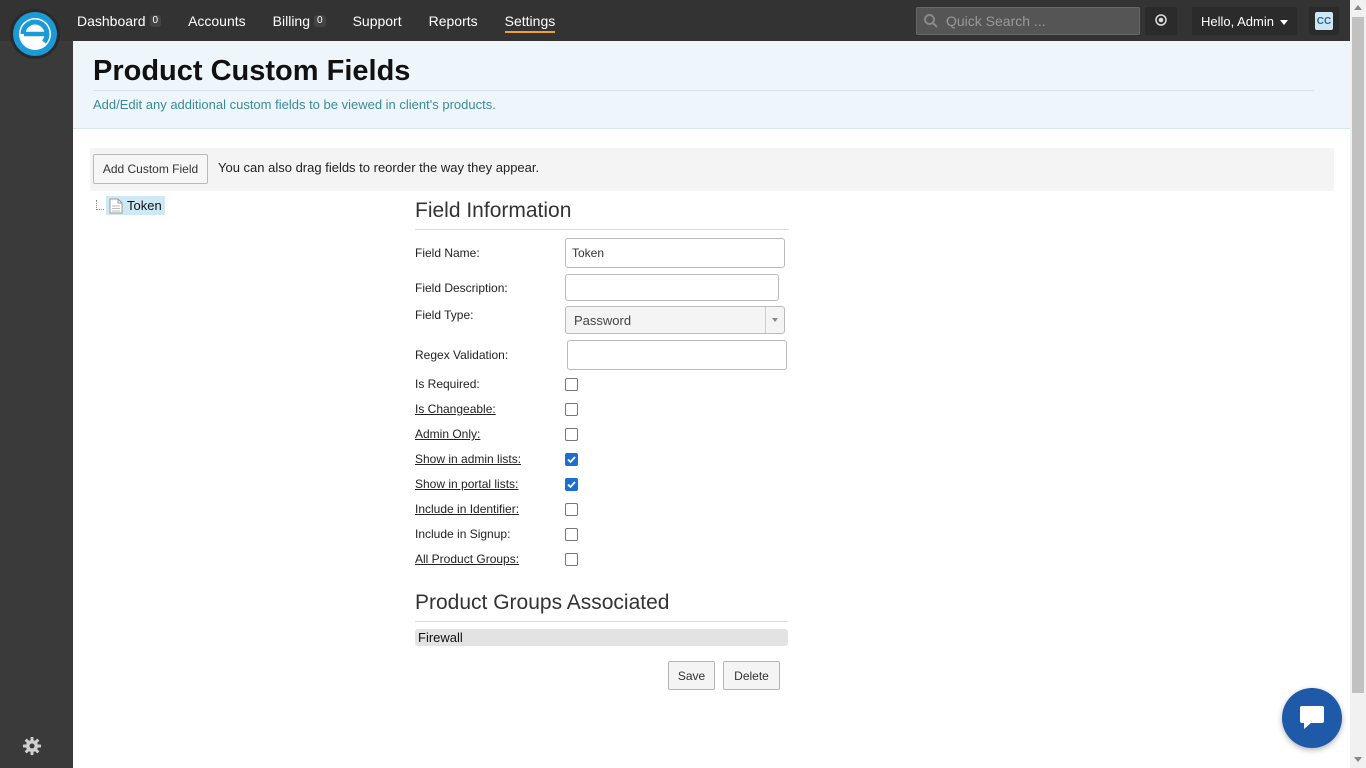  I want to click on checkbox-row-signup: Include in Signup:, so click(496, 534).